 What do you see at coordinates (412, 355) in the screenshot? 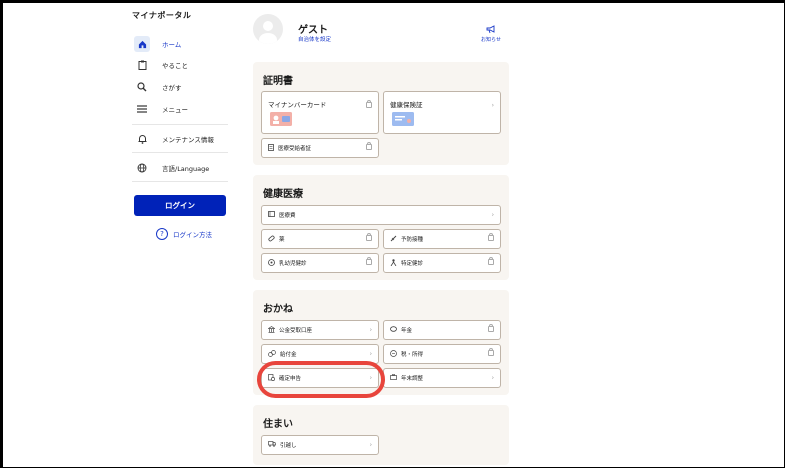
I see `card-label: 税・所得` at bounding box center [412, 355].